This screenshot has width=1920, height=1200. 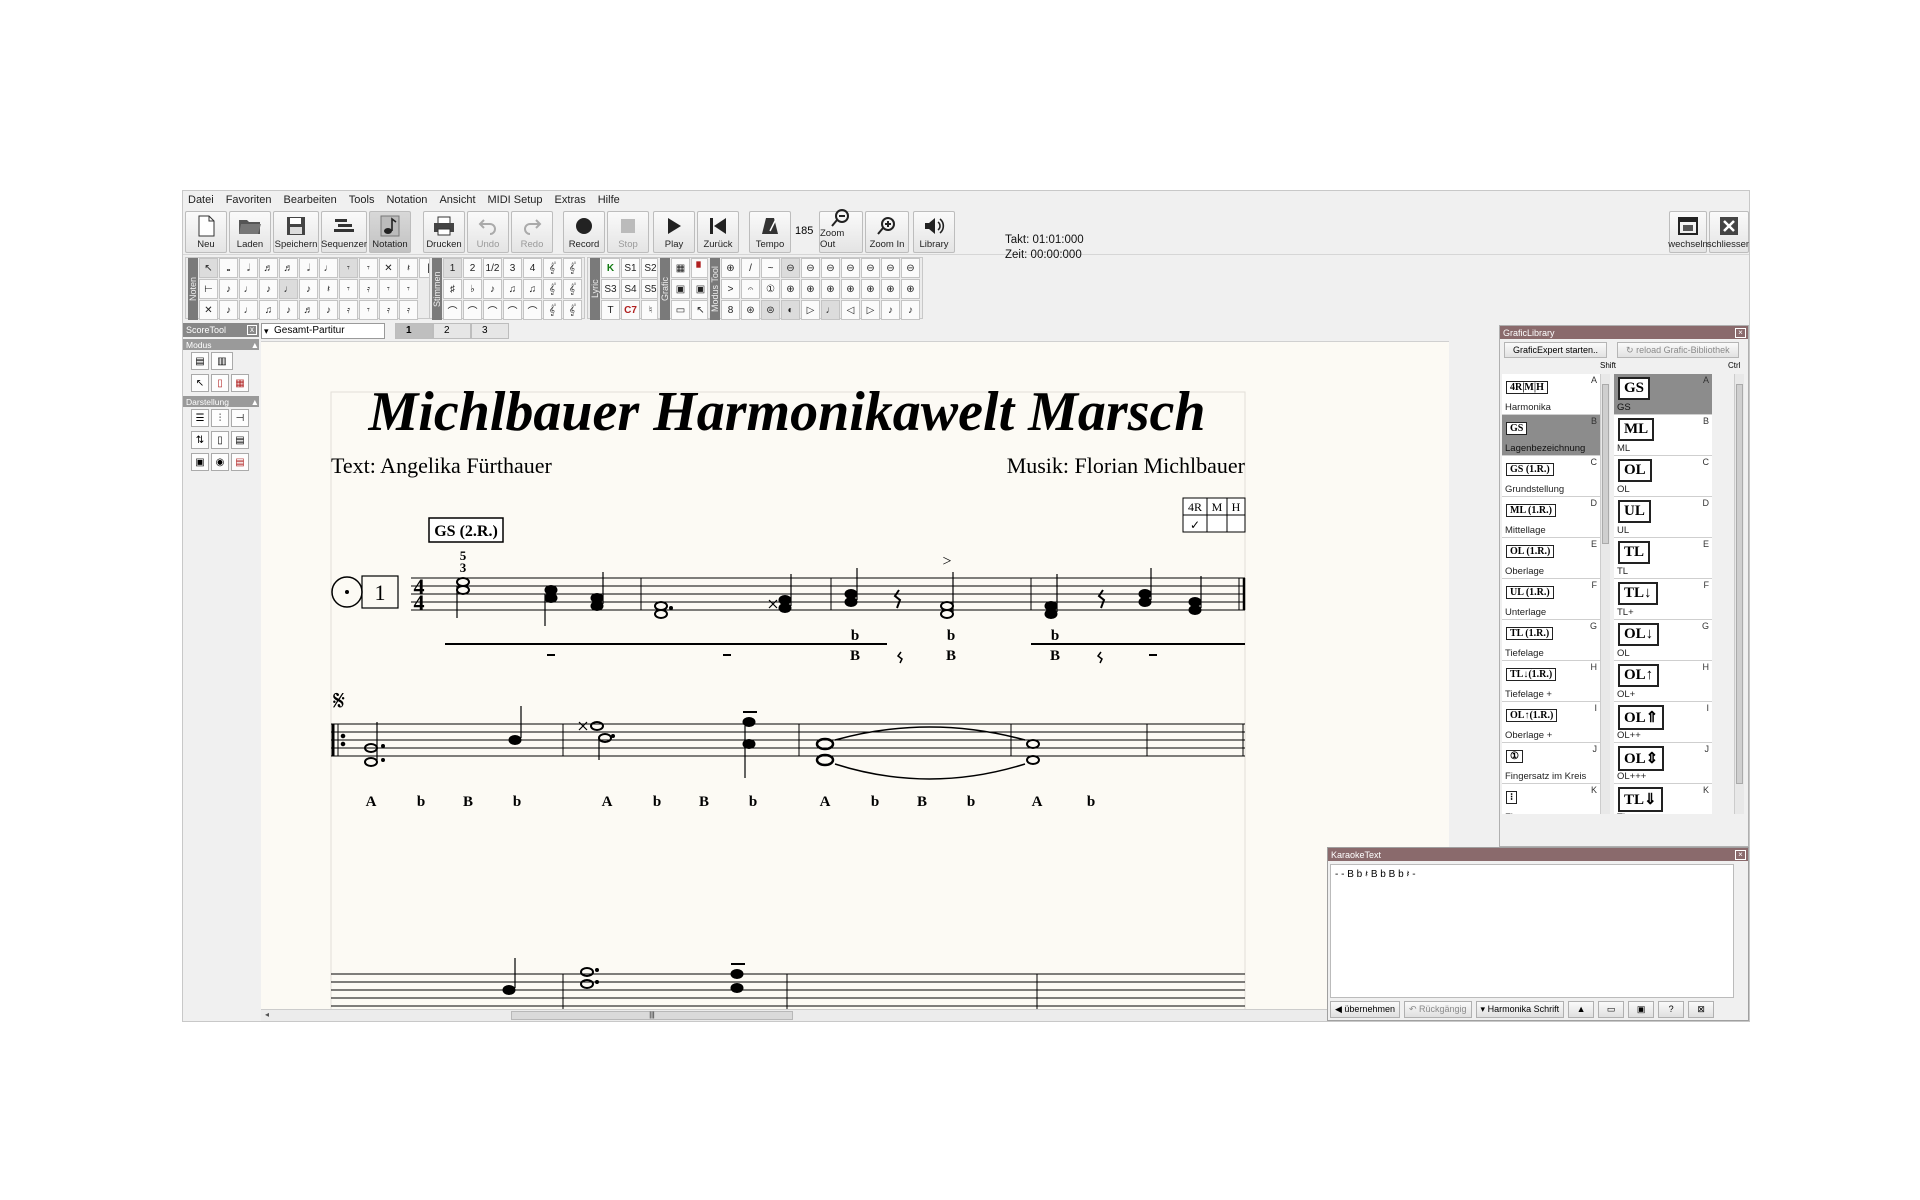 What do you see at coordinates (1663, 722) in the screenshot?
I see `grafic-ctrl-item-8: OL⇑ I OL++` at bounding box center [1663, 722].